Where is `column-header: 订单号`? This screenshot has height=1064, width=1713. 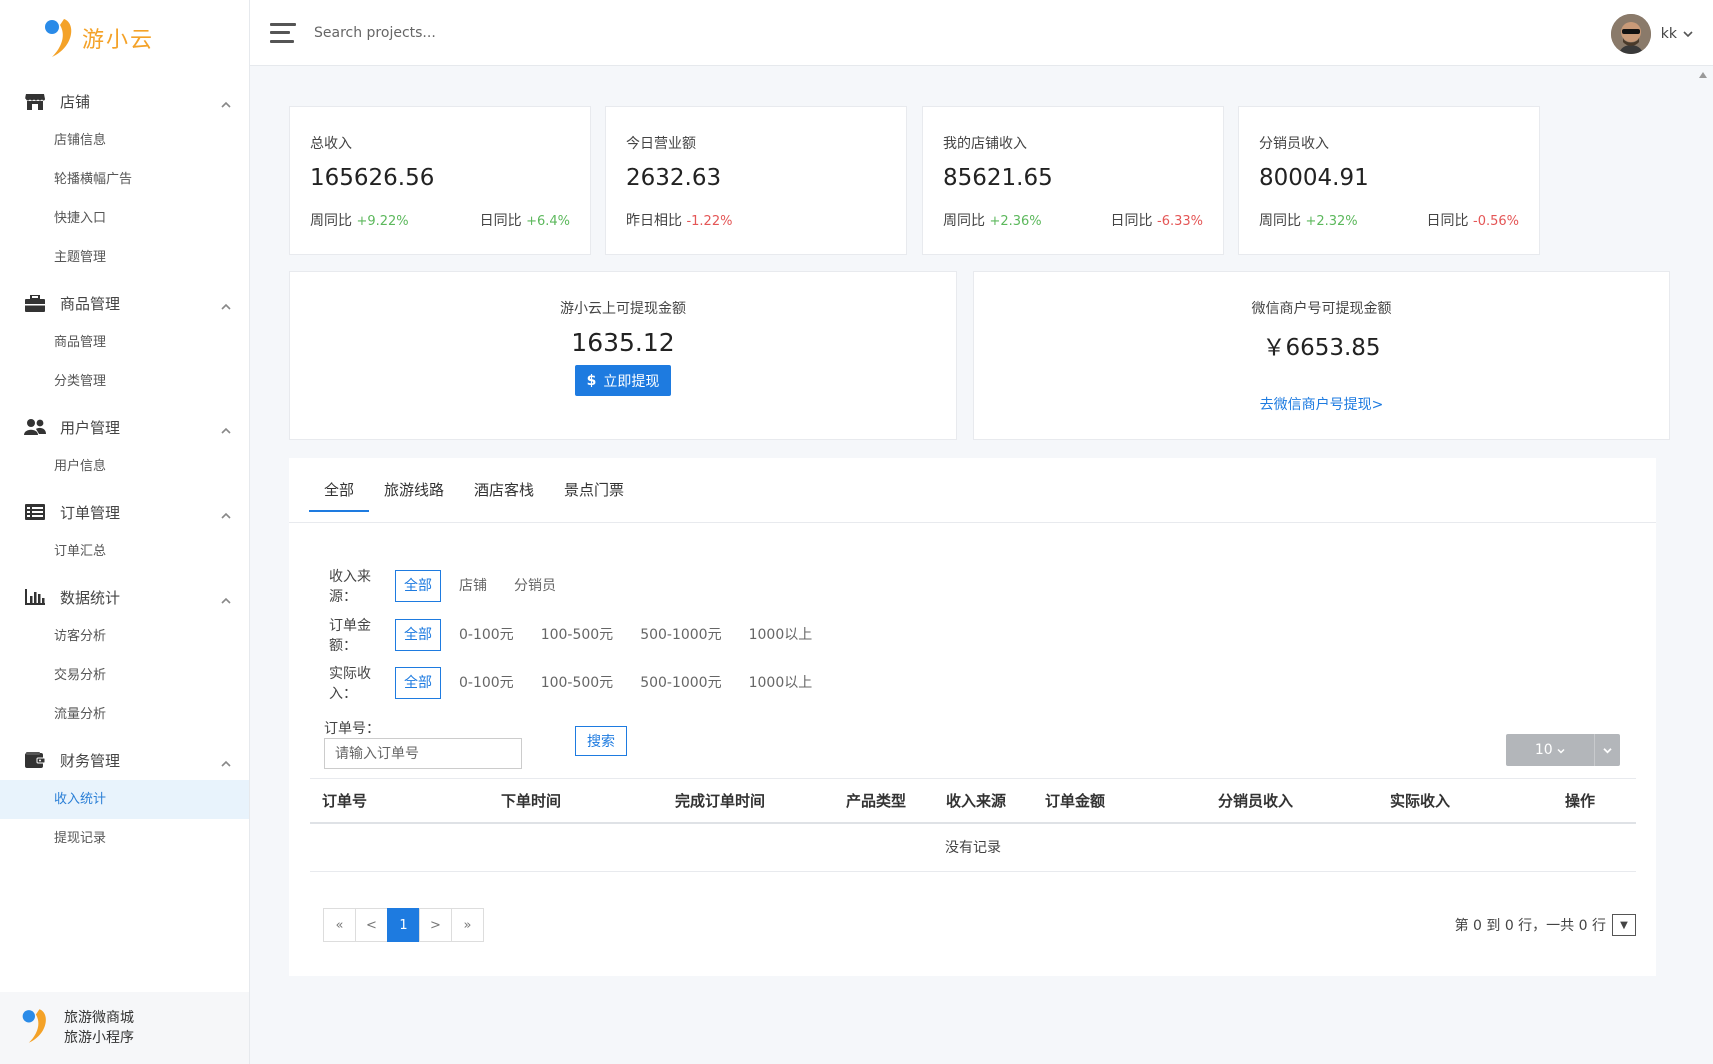
column-header: 订单号 is located at coordinates (344, 801).